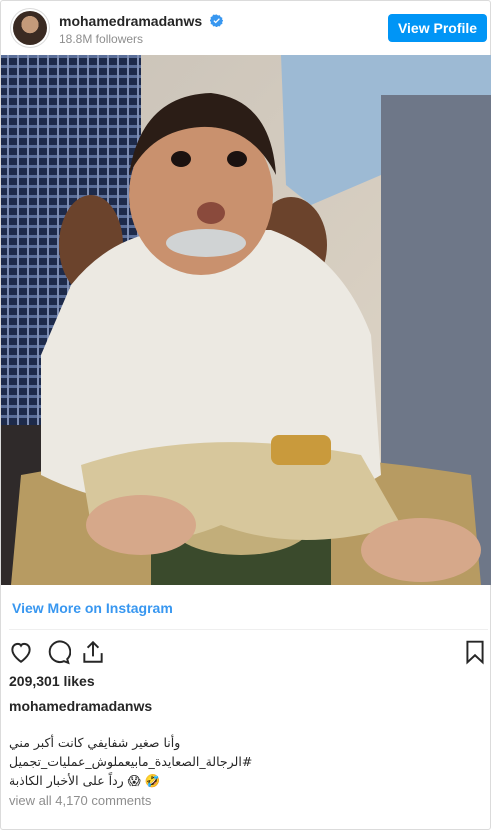 This screenshot has height=830, width=491. Describe the element at coordinates (80, 706) in the screenshot. I see `caption-username: mohamedramadanws` at that location.